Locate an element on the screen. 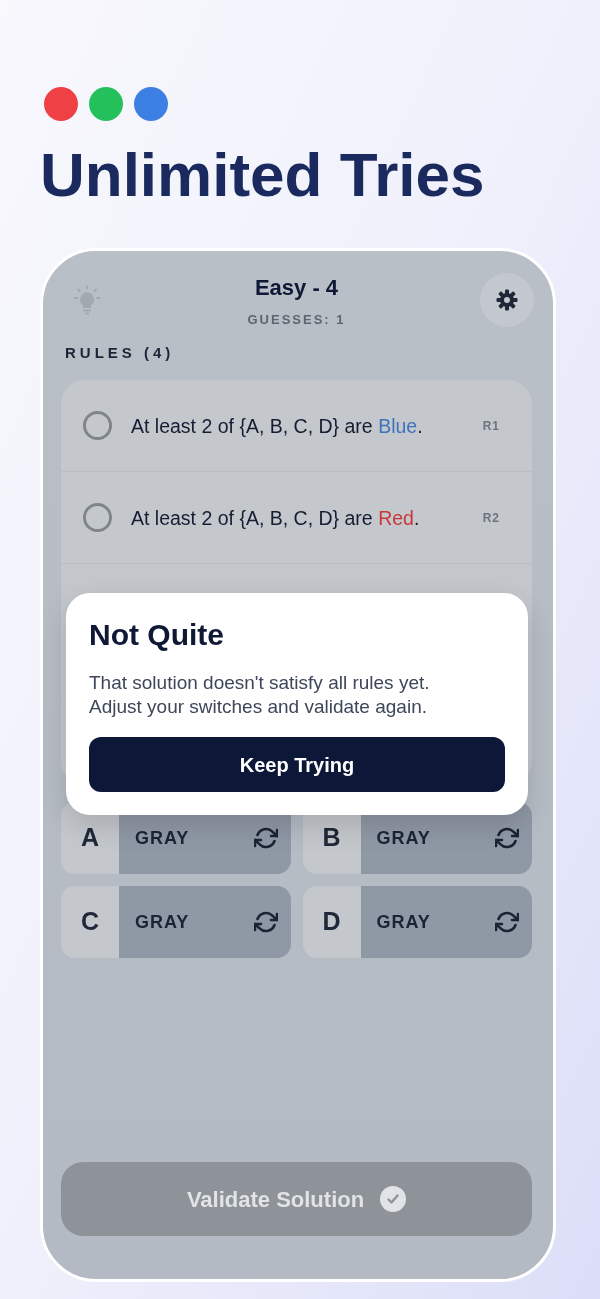 The height and width of the screenshot is (1299, 600). guesses-count: GUESSES: 1 is located at coordinates (296, 320).